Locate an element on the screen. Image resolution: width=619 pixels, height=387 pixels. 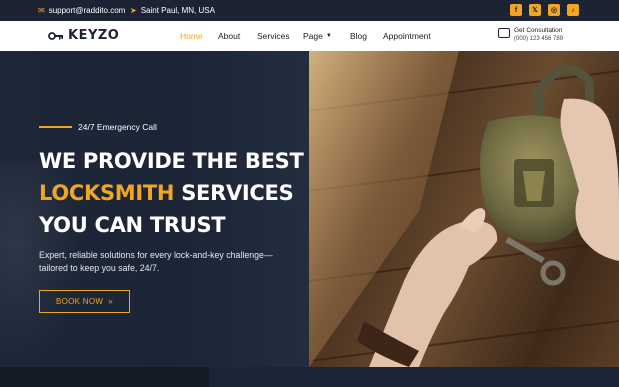
consultation-contact: Get Consultation (000) 123 456 789 is located at coordinates (530, 35).